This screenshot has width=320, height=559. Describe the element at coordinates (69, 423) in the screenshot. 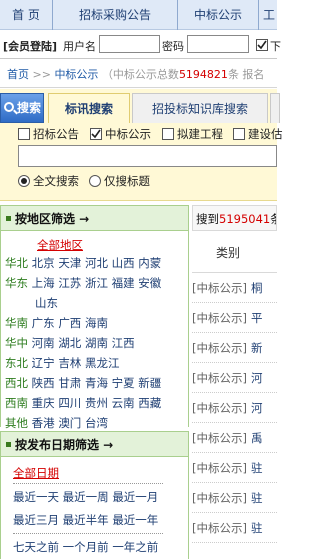

I see `region-city-link: 澳门` at that location.